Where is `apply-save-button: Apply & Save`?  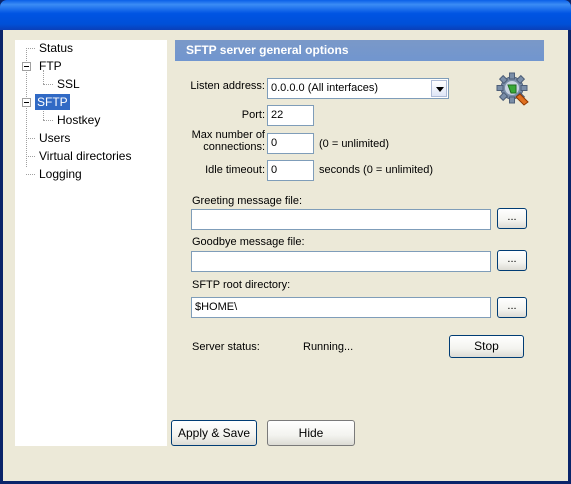
apply-save-button: Apply & Save is located at coordinates (214, 433).